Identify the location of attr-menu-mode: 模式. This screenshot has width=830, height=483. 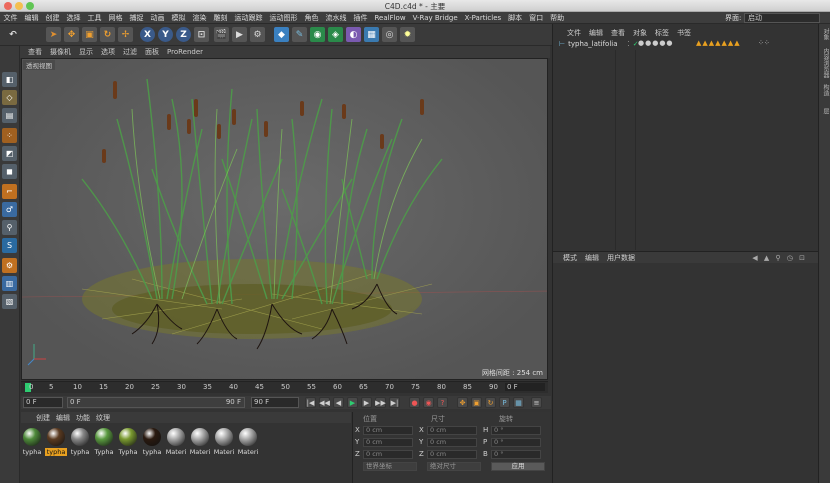
(570, 258).